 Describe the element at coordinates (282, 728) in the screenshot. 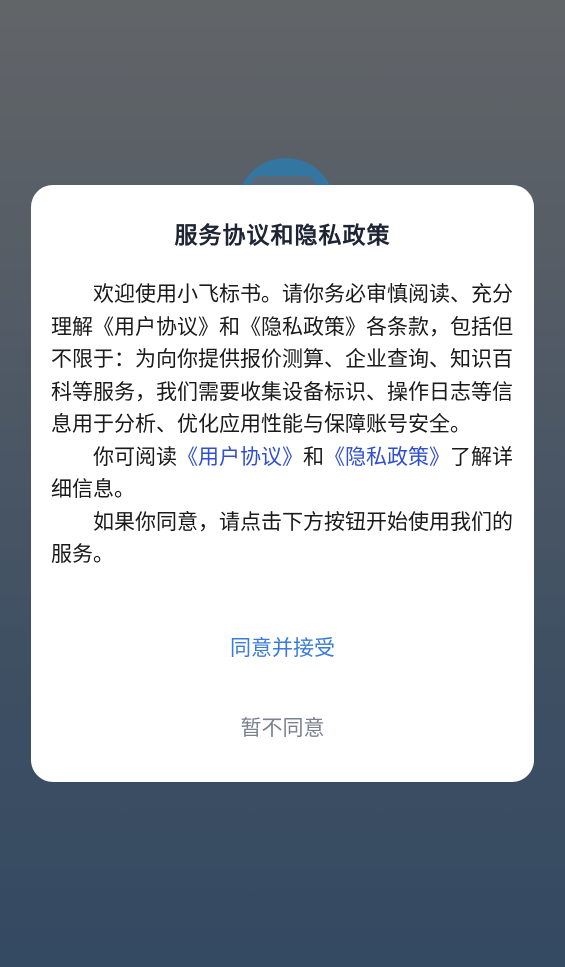

I see `decline-button: 暂不同意` at that location.